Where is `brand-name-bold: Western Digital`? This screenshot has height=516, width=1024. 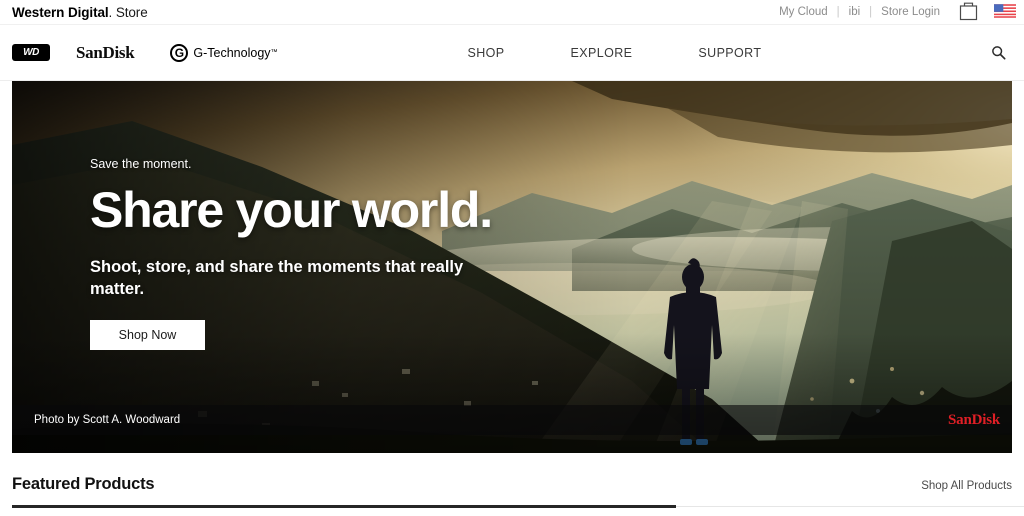
brand-name-bold: Western Digital is located at coordinates (60, 12).